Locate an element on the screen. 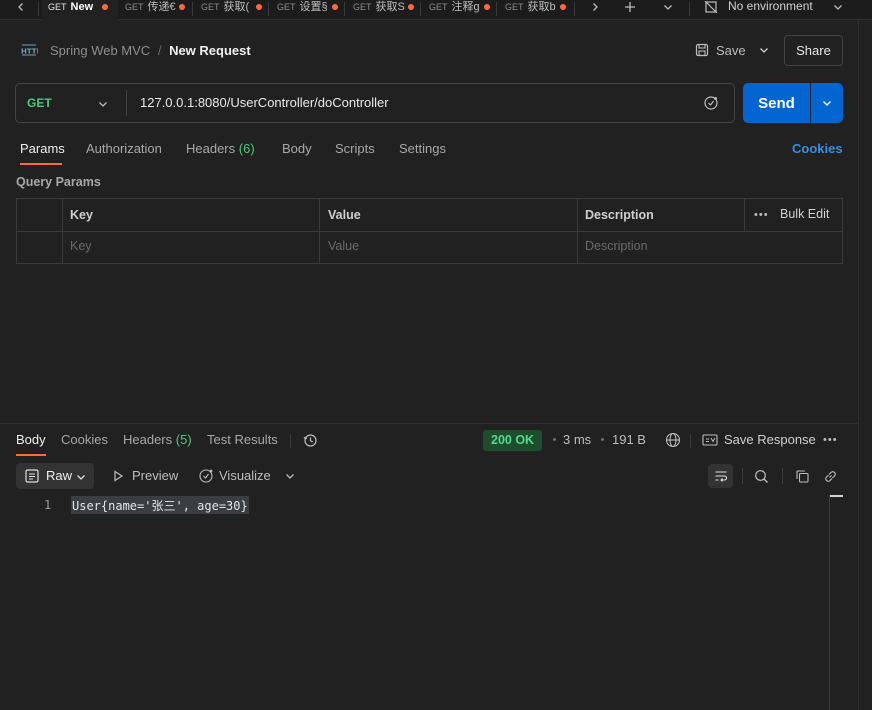 The image size is (872, 710). send-button-label: Send is located at coordinates (776, 103).